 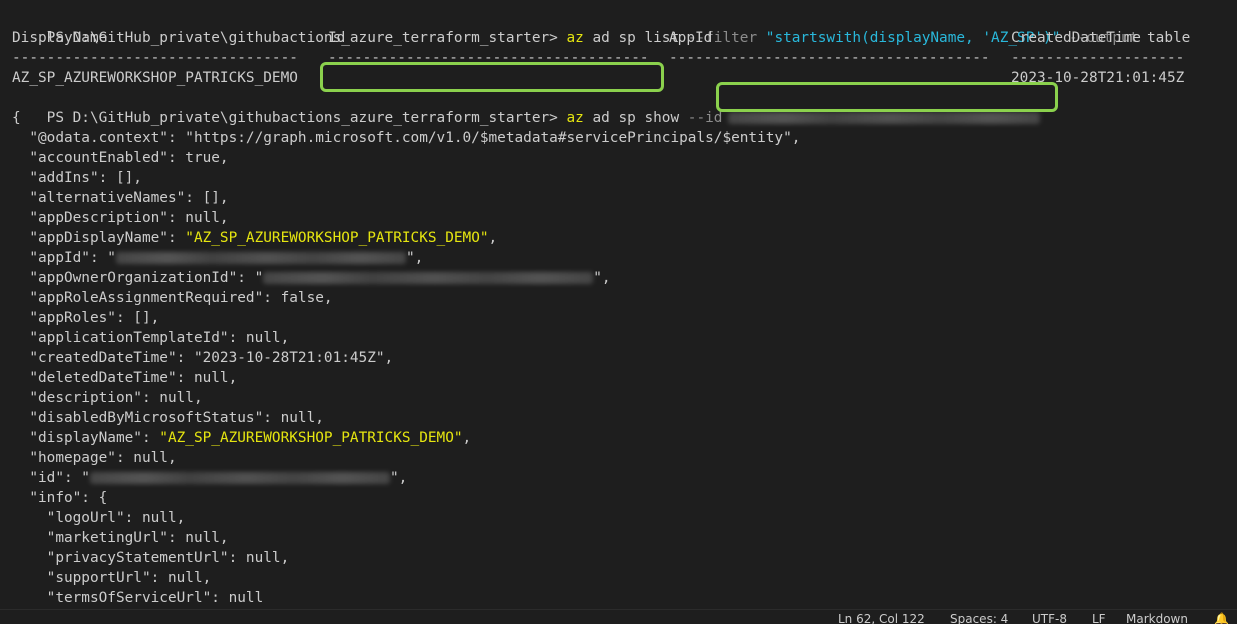 I want to click on encoding-setting: UTF-8, so click(x=1049, y=618).